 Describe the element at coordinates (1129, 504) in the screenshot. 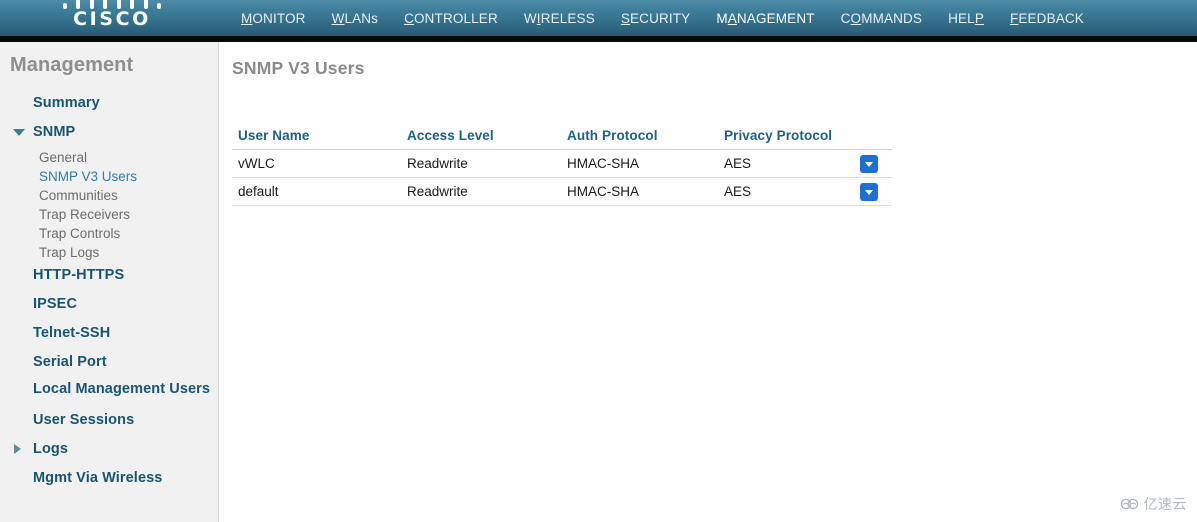

I see `cloud-logo-icon` at that location.